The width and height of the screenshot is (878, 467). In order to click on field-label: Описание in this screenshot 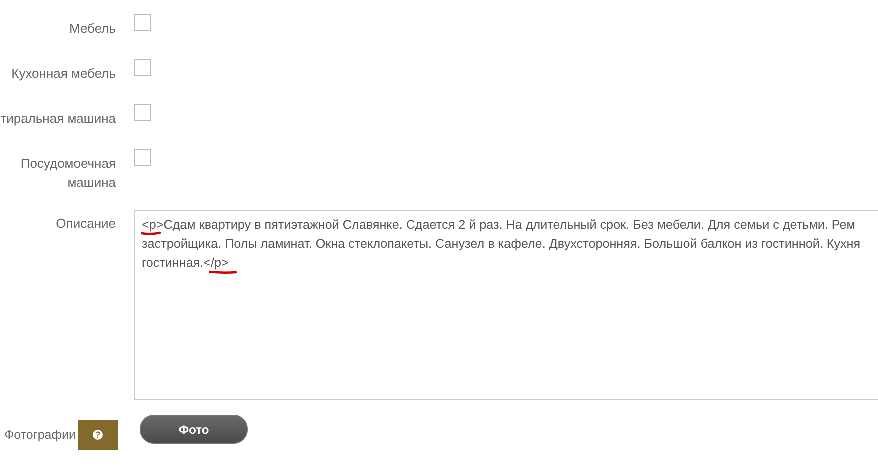, I will do `click(86, 224)`.